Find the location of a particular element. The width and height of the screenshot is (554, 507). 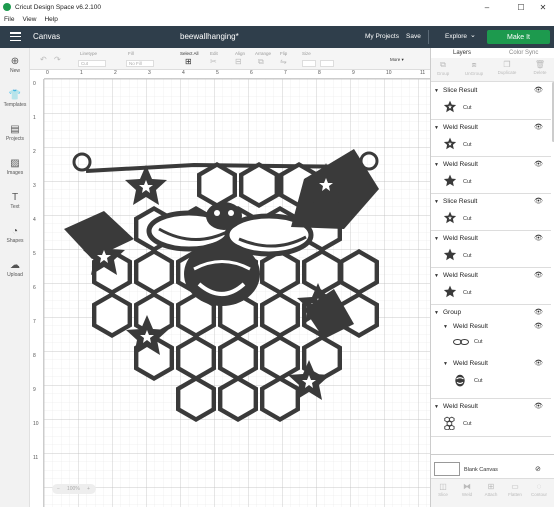

attach-button: ⊞ Attach is located at coordinates (491, 490).